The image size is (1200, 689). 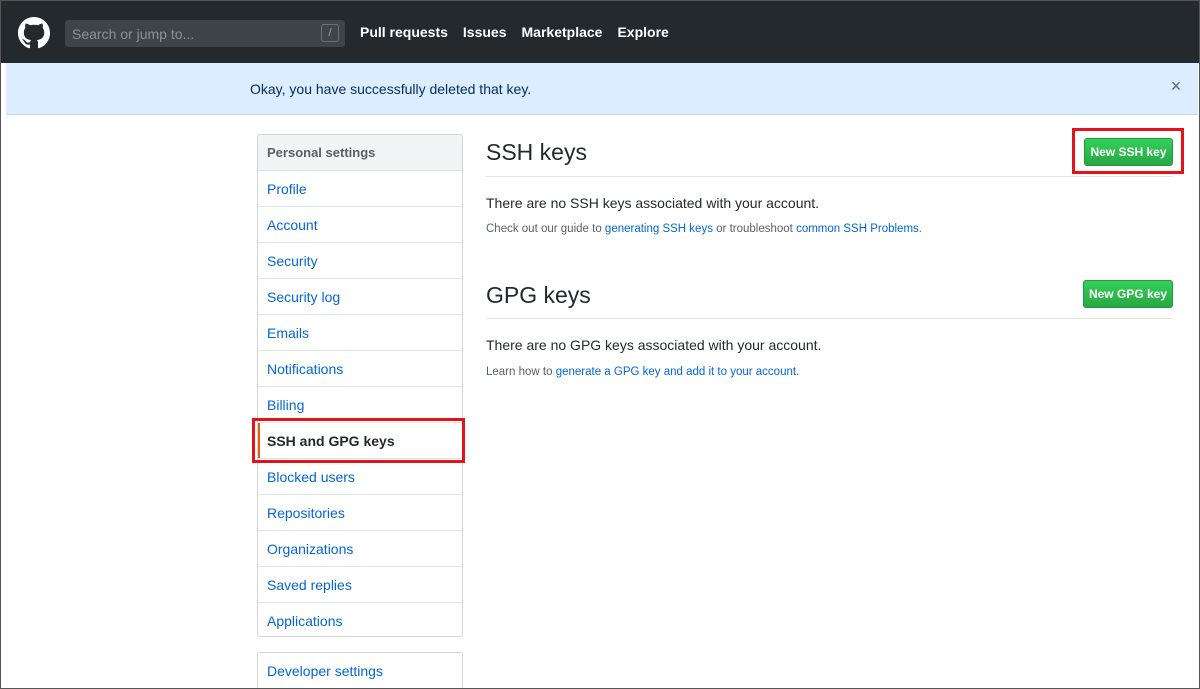 I want to click on sidebar-item-profile: Profile, so click(x=360, y=189).